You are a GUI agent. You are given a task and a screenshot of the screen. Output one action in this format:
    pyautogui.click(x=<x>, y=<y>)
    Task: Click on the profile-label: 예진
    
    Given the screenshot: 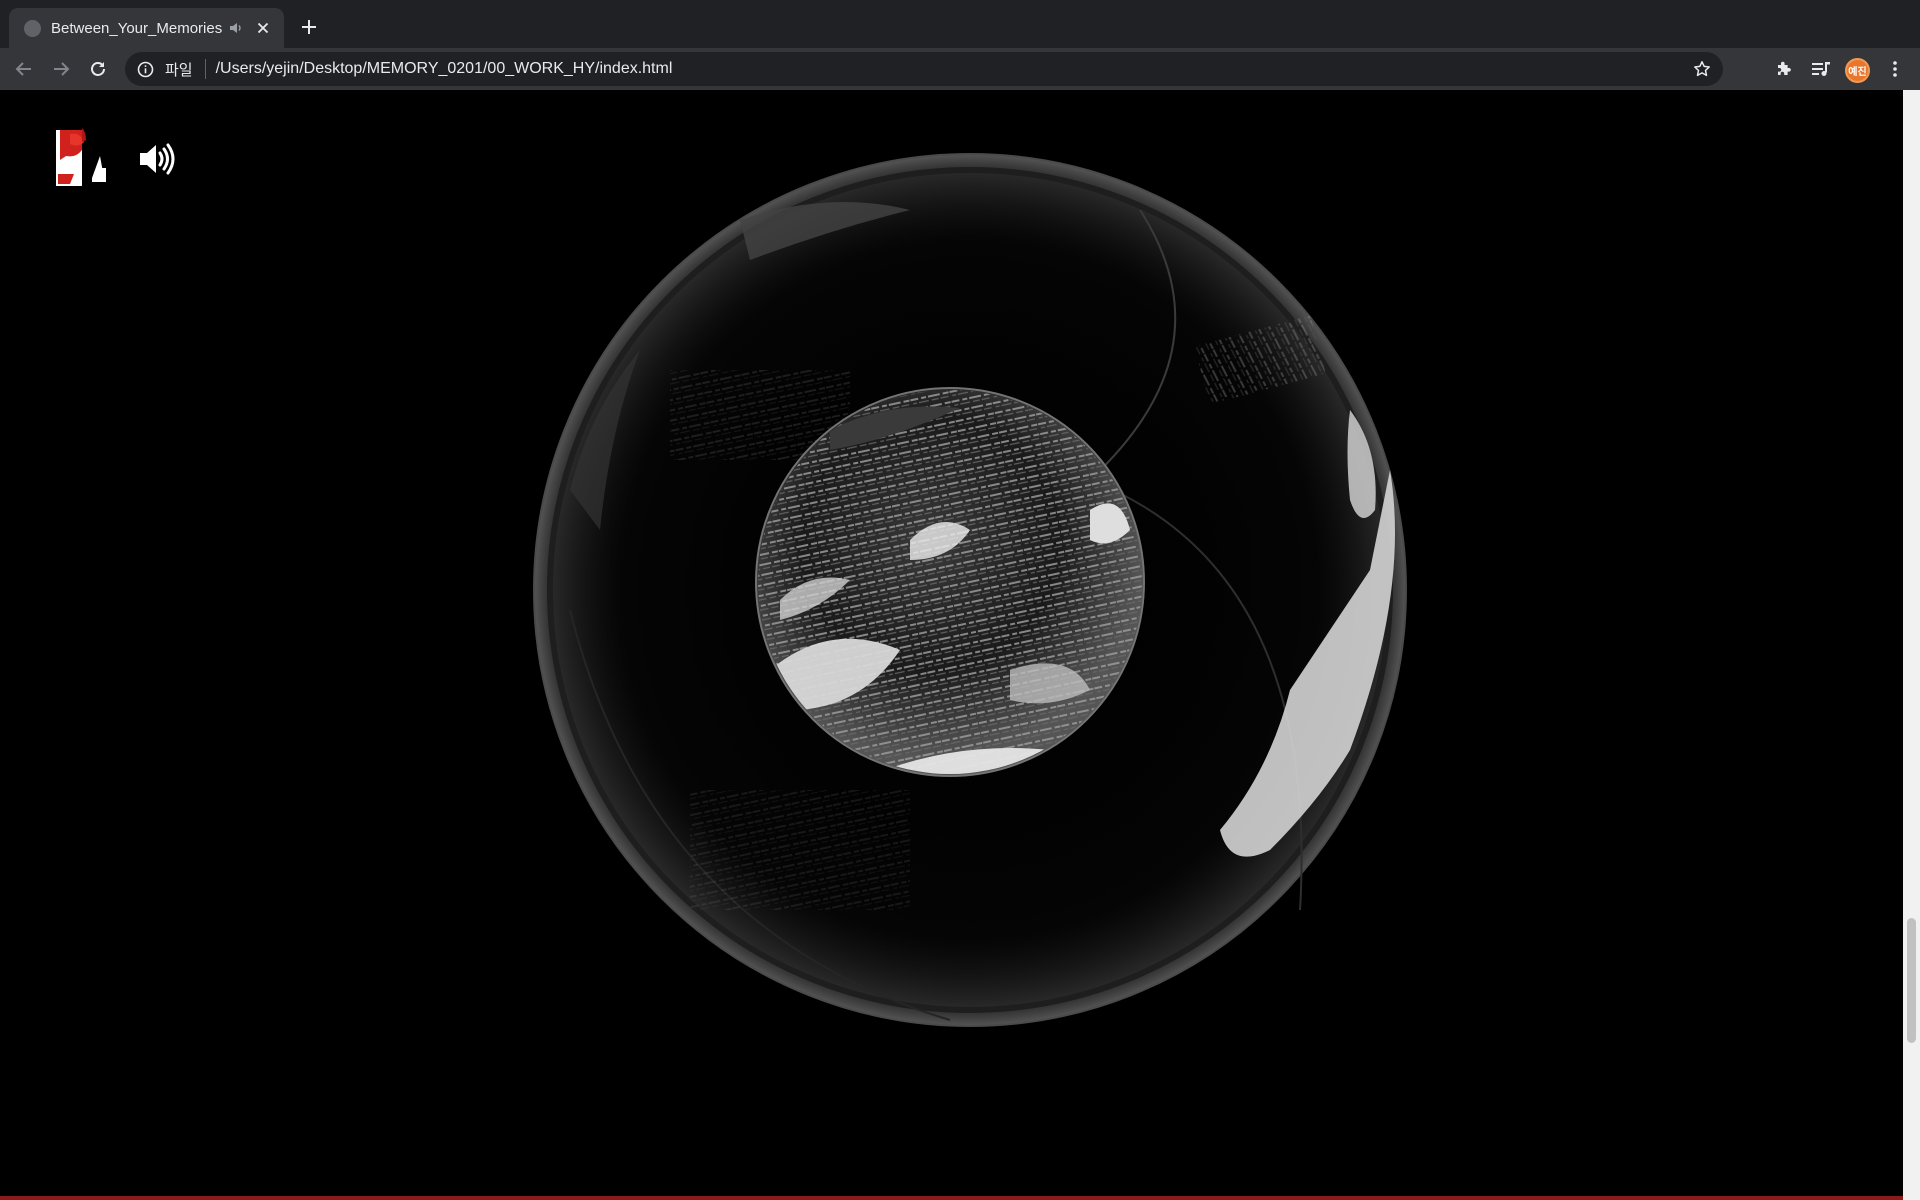 What is the action you would take?
    pyautogui.click(x=1857, y=72)
    